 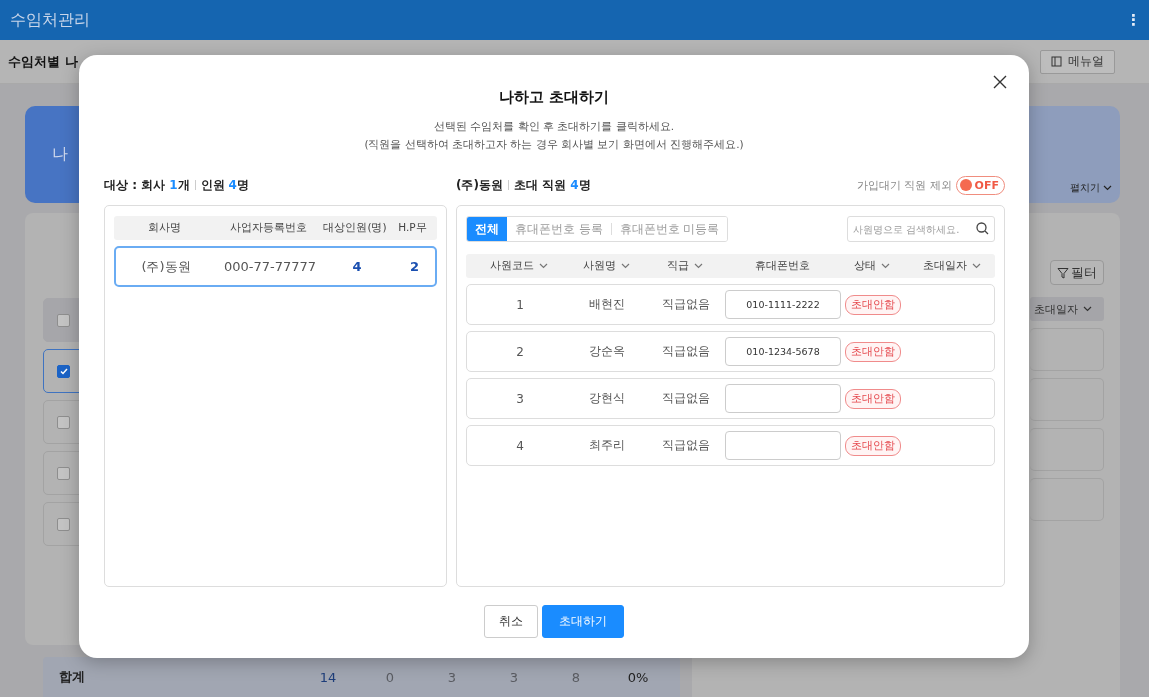 I want to click on total-value: 0%, so click(x=638, y=677).